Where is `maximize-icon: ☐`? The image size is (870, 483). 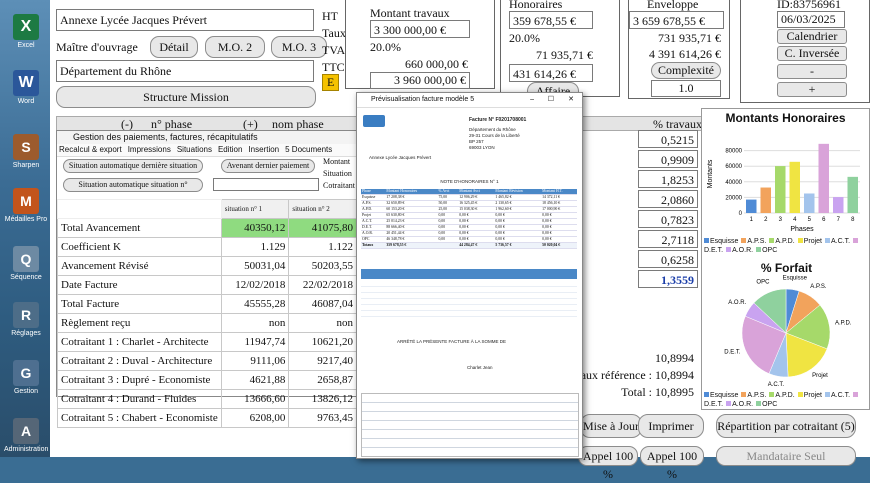
maximize-icon: ☐ is located at coordinates (551, 100).